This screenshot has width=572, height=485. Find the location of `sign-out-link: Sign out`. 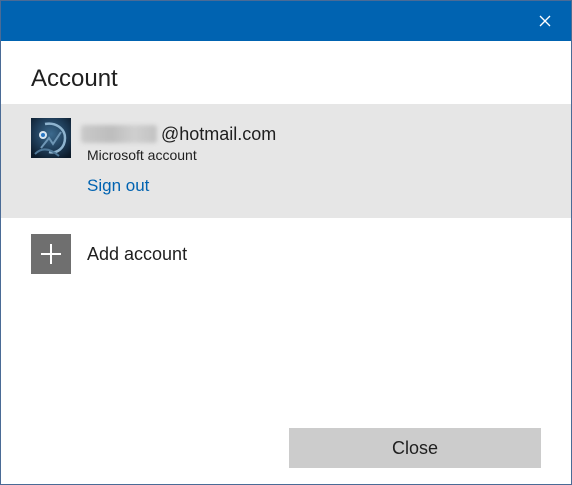

sign-out-link: Sign out is located at coordinates (118, 186).